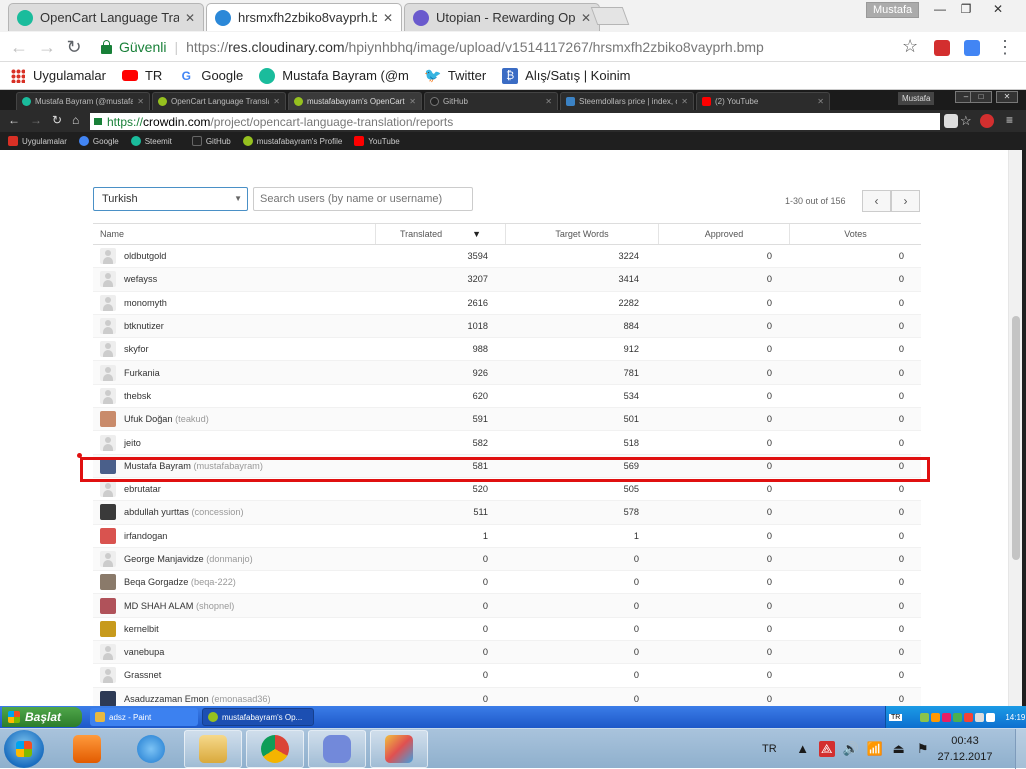  I want to click on profile-badge: Mustafa, so click(893, 10).